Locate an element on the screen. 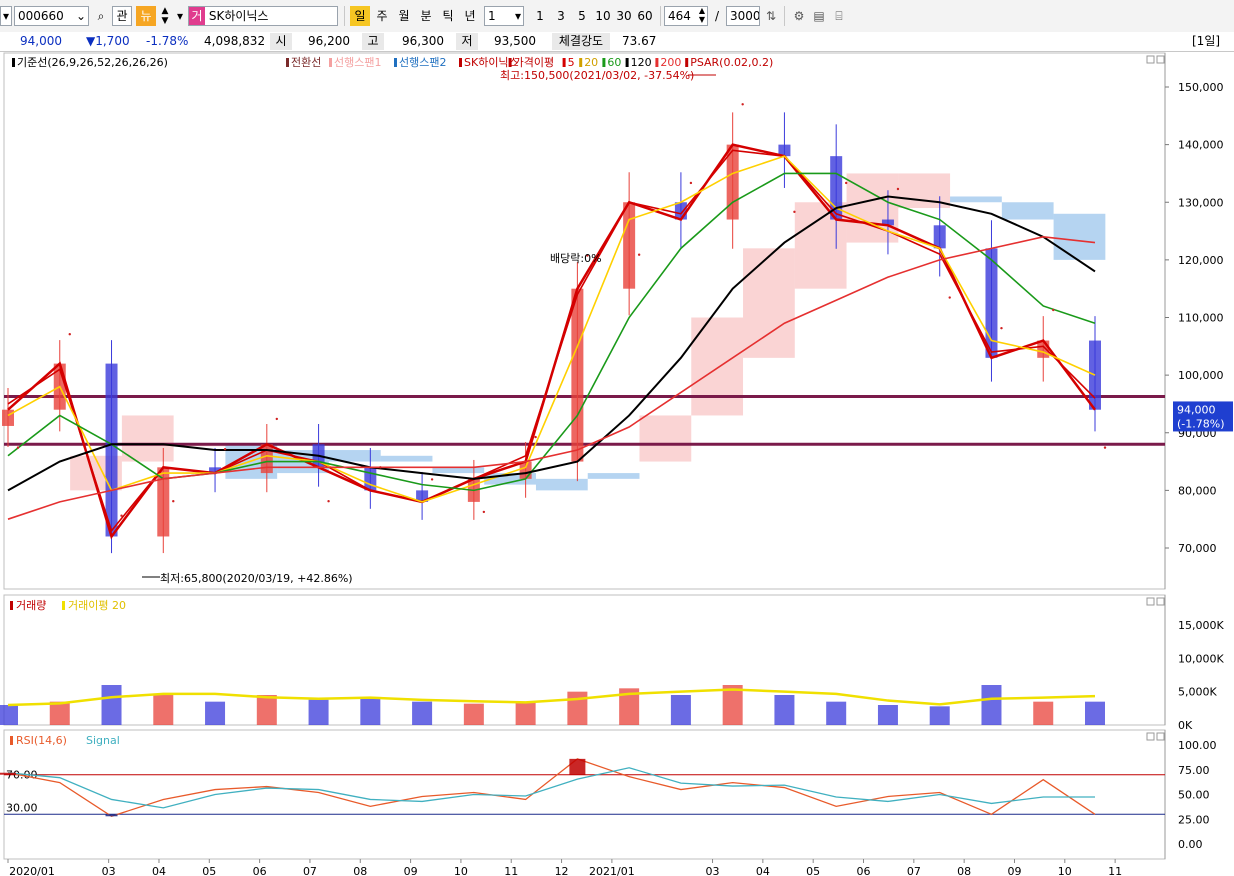 This screenshot has width=1234, height=876. minute-button-3: 3 is located at coordinates (561, 16).